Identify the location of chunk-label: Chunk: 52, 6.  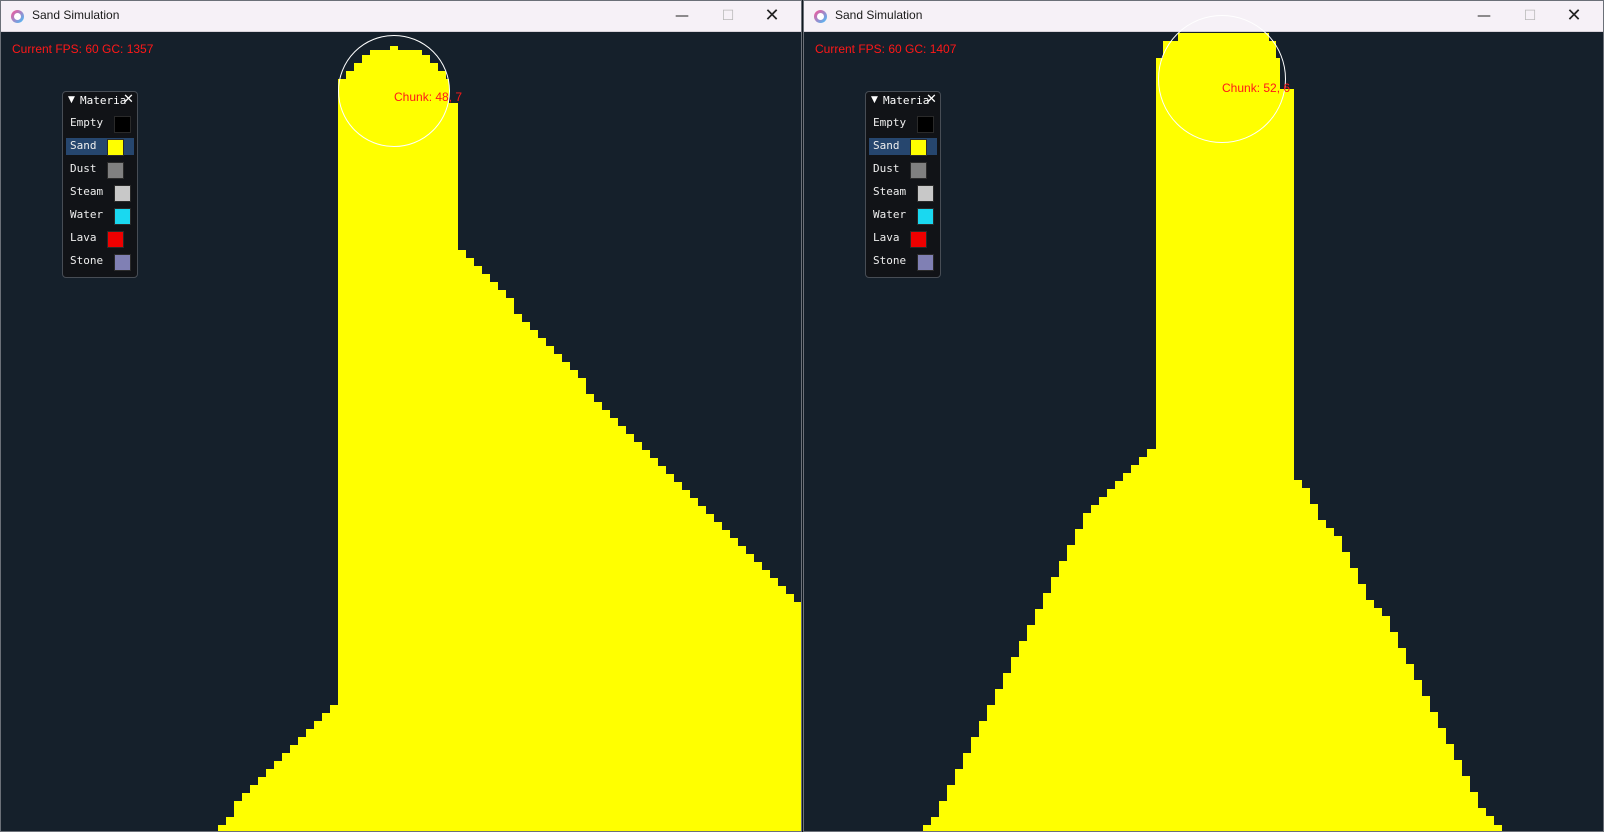
(1256, 88).